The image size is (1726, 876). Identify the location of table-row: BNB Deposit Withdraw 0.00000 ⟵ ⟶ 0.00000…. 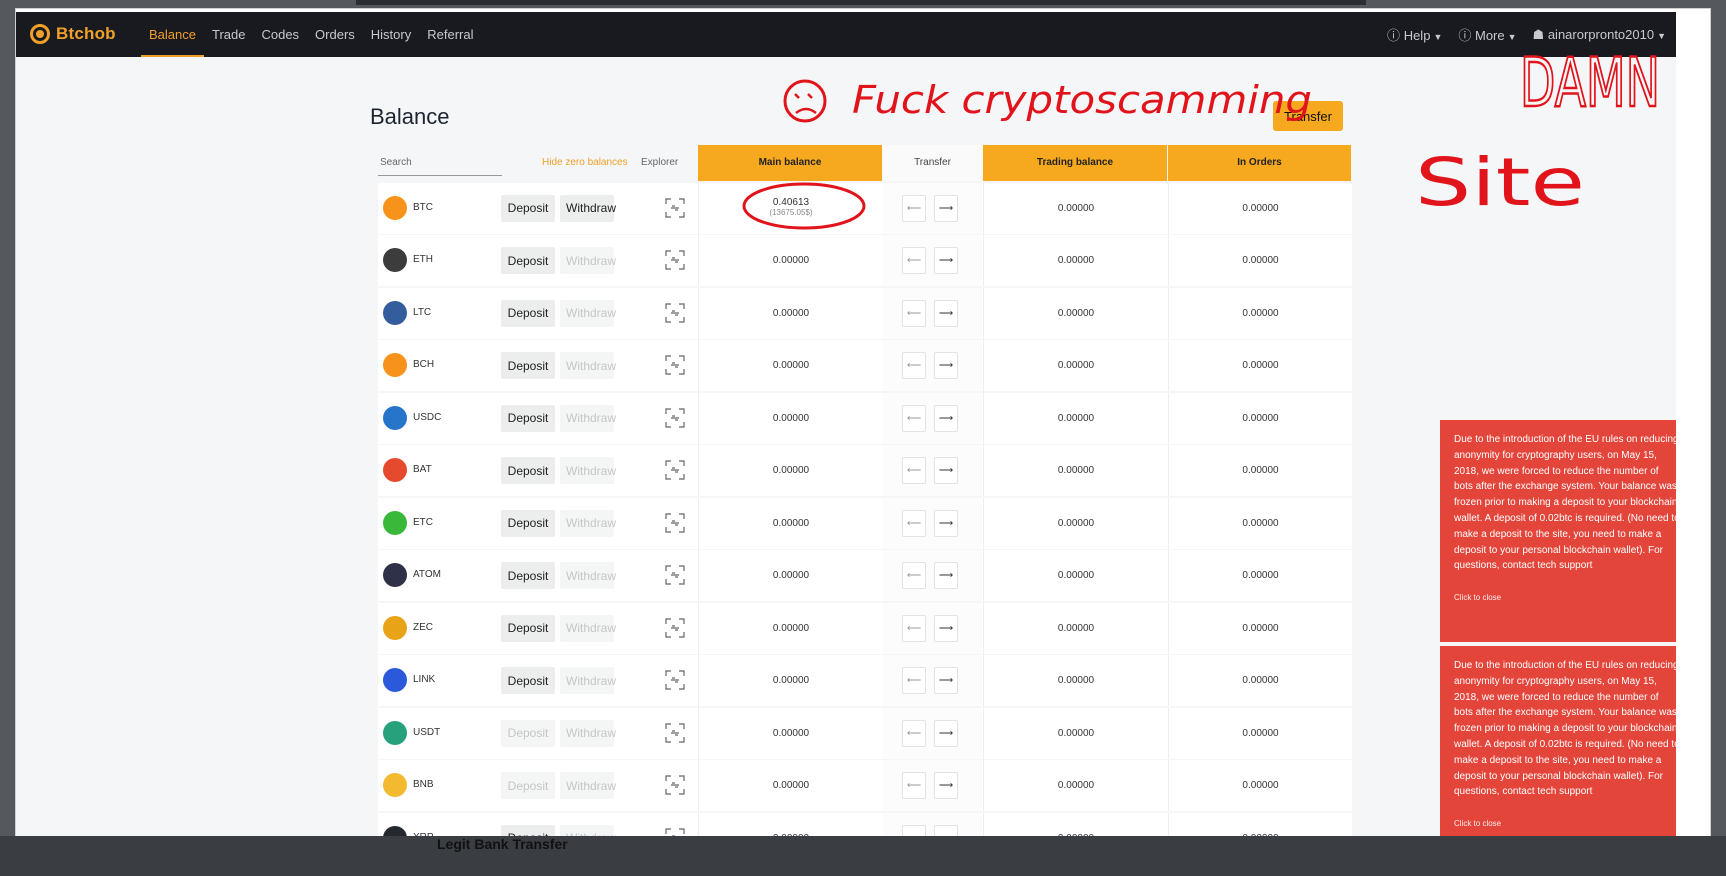
(865, 785).